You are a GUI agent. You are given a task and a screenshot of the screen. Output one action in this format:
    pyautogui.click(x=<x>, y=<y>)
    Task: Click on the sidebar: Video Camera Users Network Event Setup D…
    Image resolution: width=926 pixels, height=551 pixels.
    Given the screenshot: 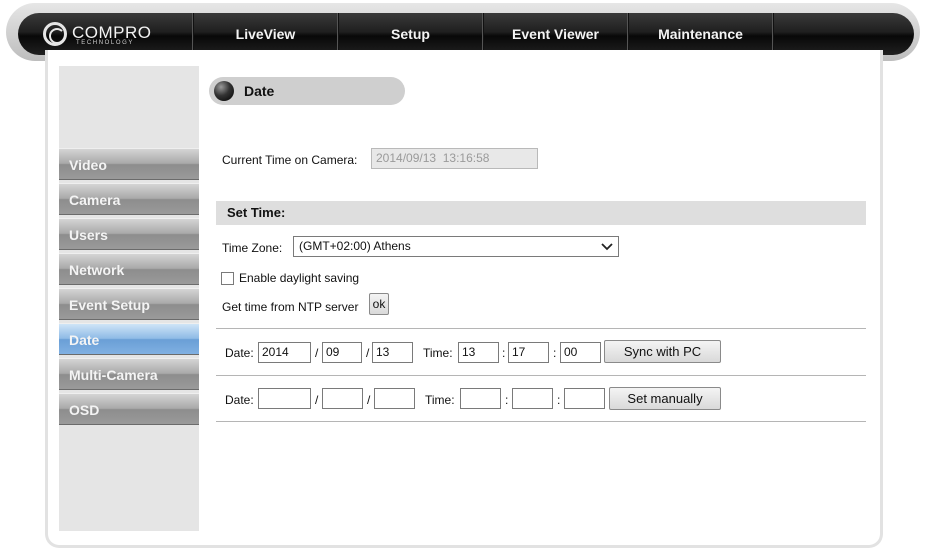 What is the action you would take?
    pyautogui.click(x=129, y=298)
    